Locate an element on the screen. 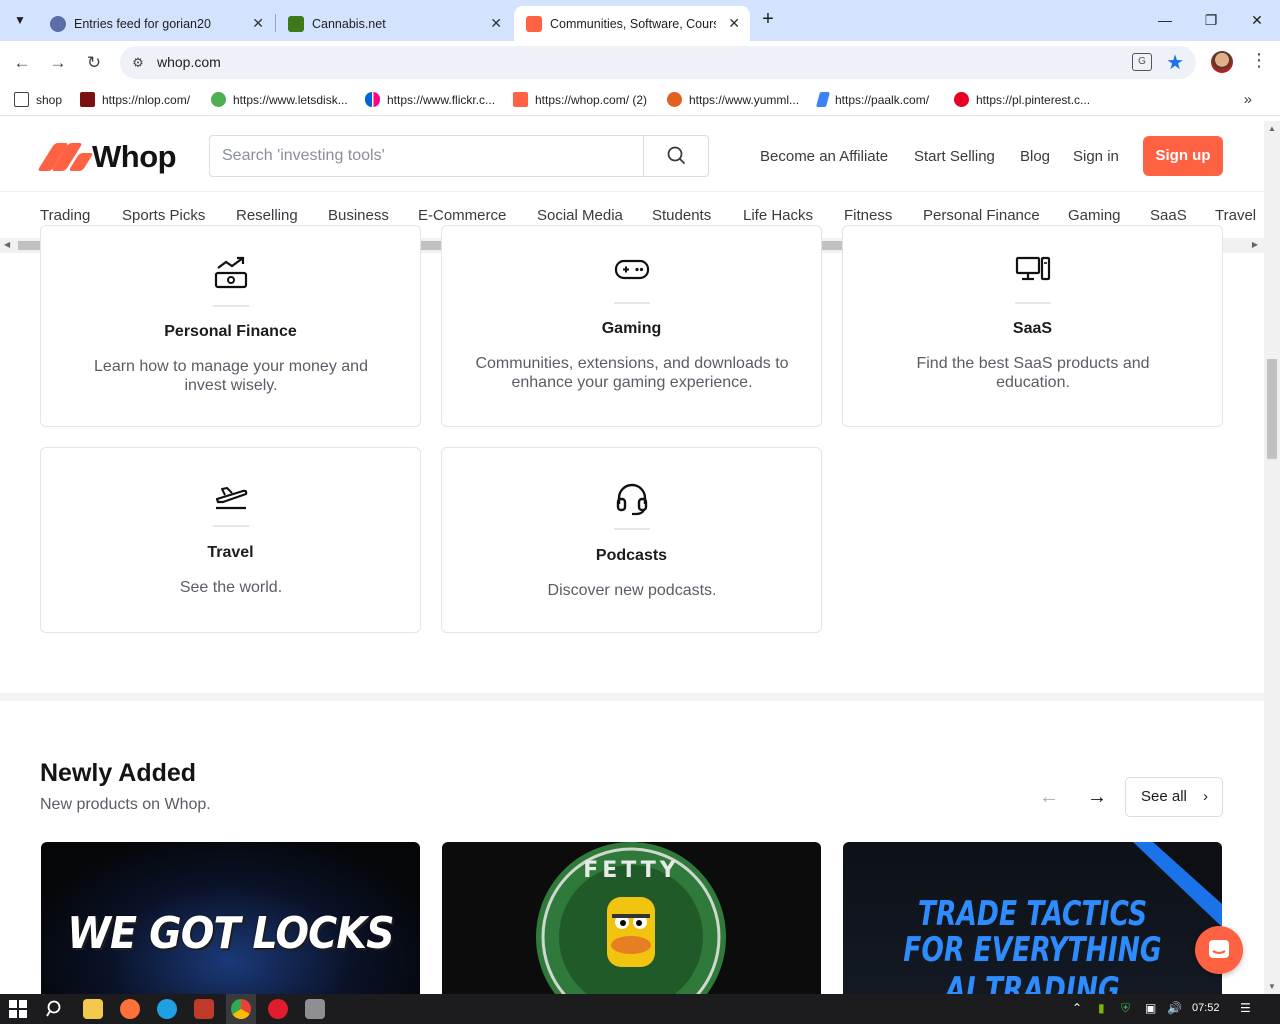 The image size is (1280, 1024). notifications-icon: ☰ is located at coordinates (1245, 1008).